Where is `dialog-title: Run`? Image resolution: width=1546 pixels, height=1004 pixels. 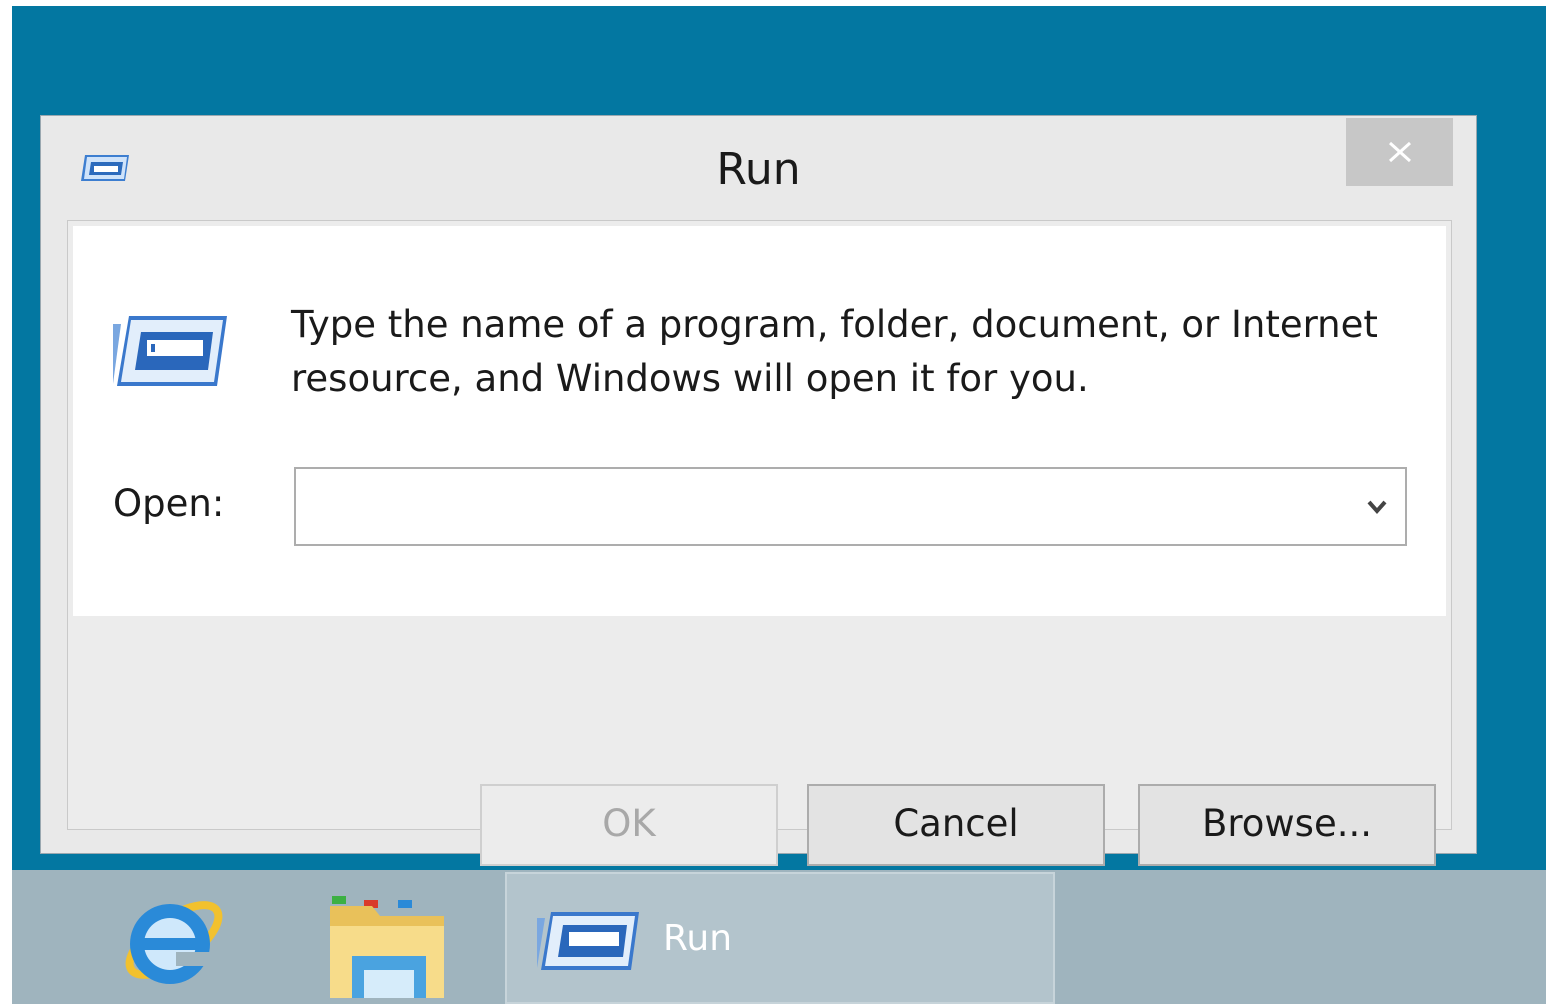
dialog-title: Run is located at coordinates (758, 169).